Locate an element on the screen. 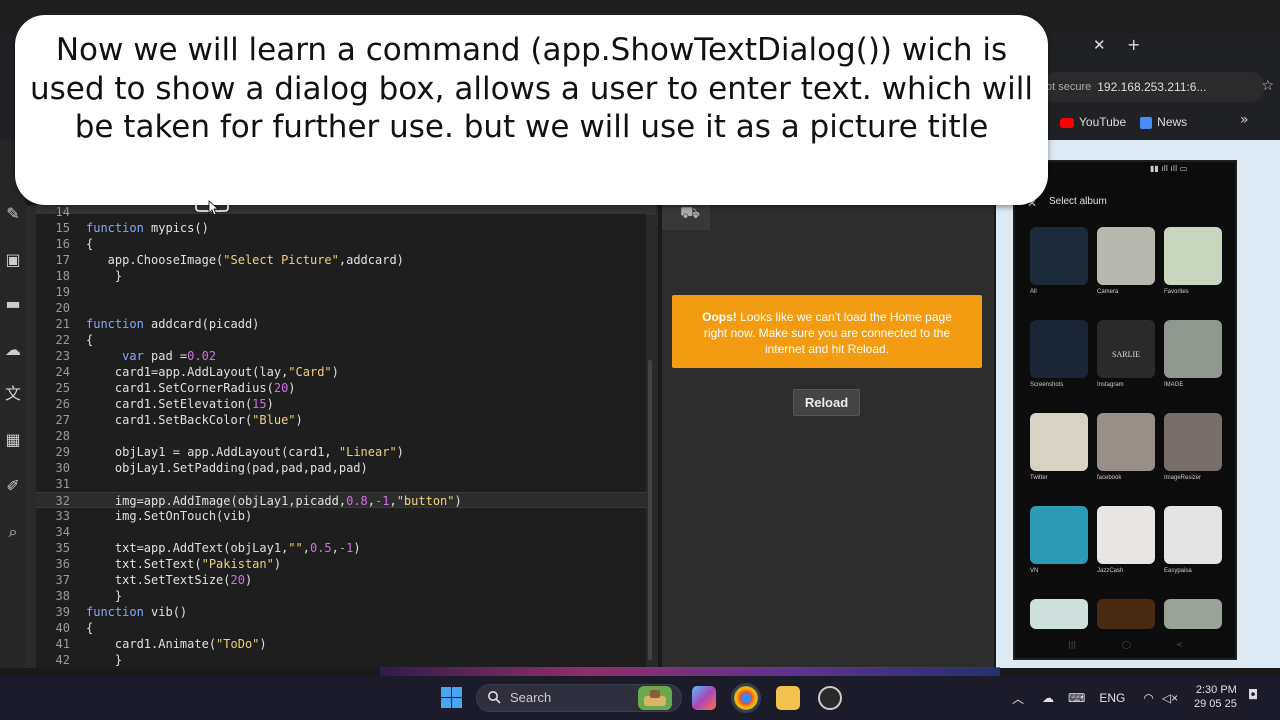  obs-icon is located at coordinates (830, 698).